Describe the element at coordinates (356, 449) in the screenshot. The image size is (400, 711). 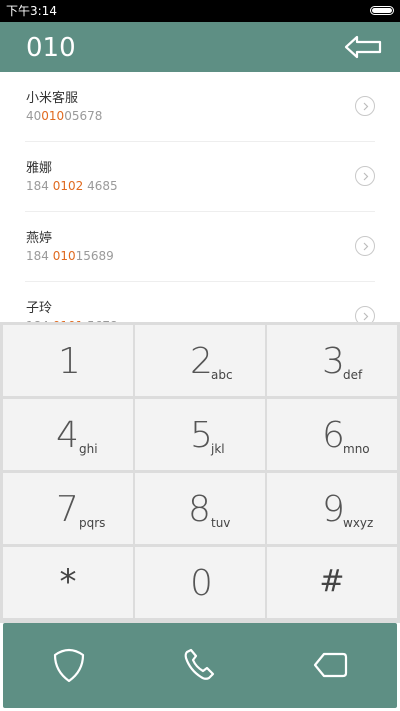
I see `key-letters: mno` at that location.